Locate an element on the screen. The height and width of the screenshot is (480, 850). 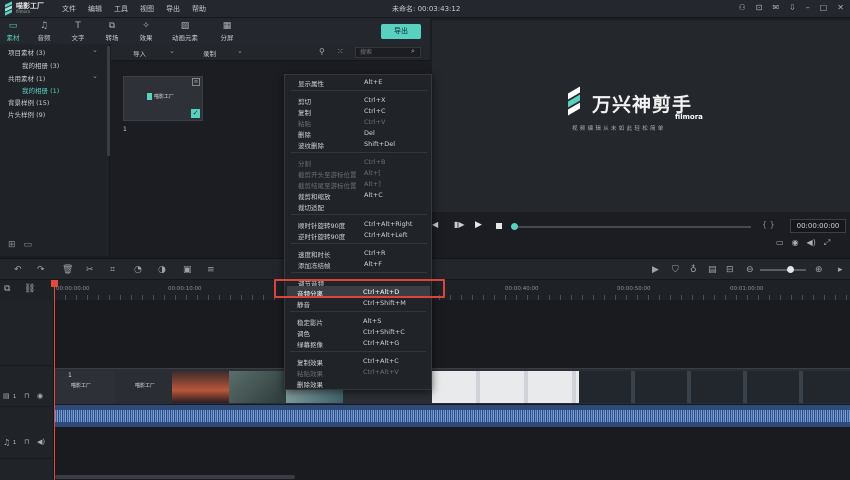
menu-file: 文件 is located at coordinates (69, 9).